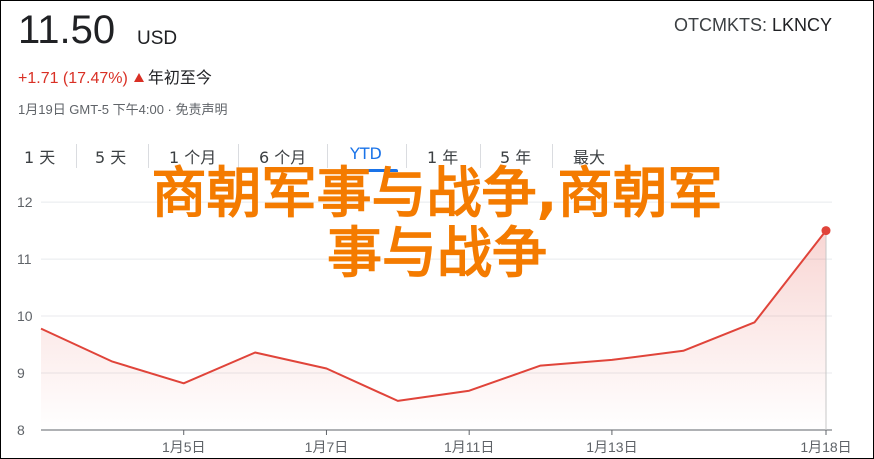 Image resolution: width=874 pixels, height=459 pixels. Describe the element at coordinates (110, 156) in the screenshot. I see `tab-5d: 5 天` at that location.